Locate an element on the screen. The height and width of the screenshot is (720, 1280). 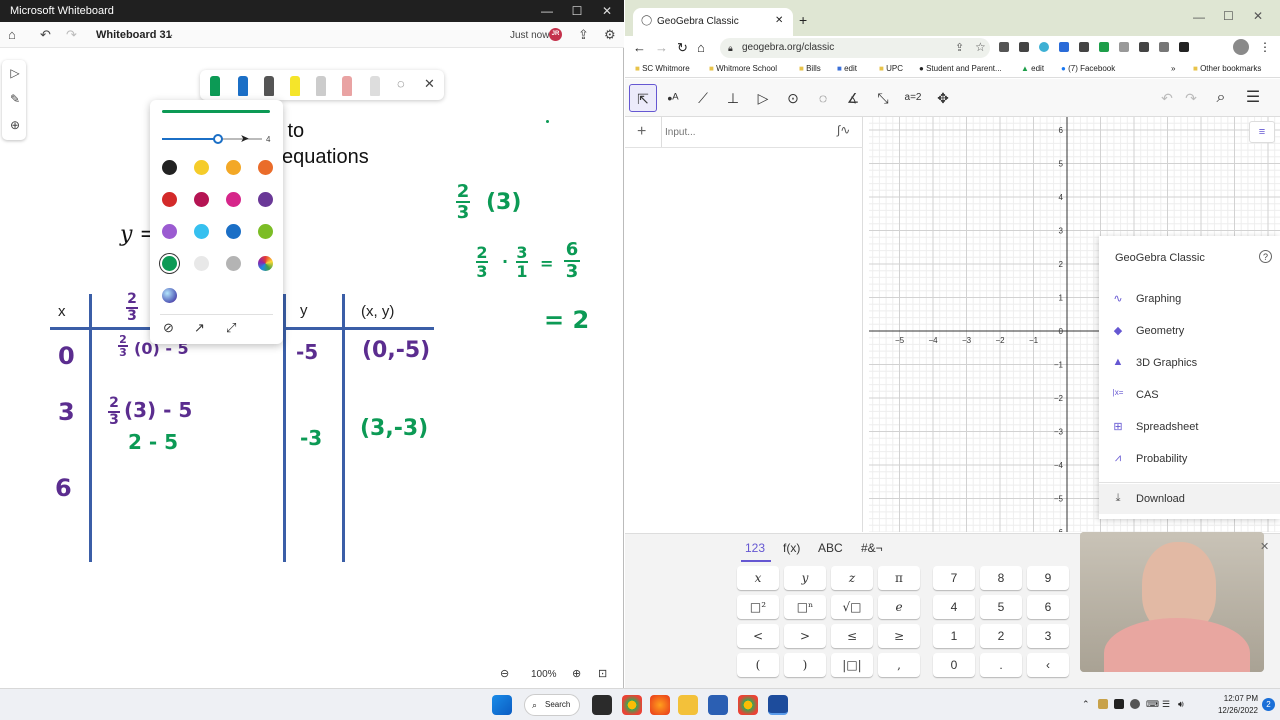
start-icon is located at coordinates (502, 705).